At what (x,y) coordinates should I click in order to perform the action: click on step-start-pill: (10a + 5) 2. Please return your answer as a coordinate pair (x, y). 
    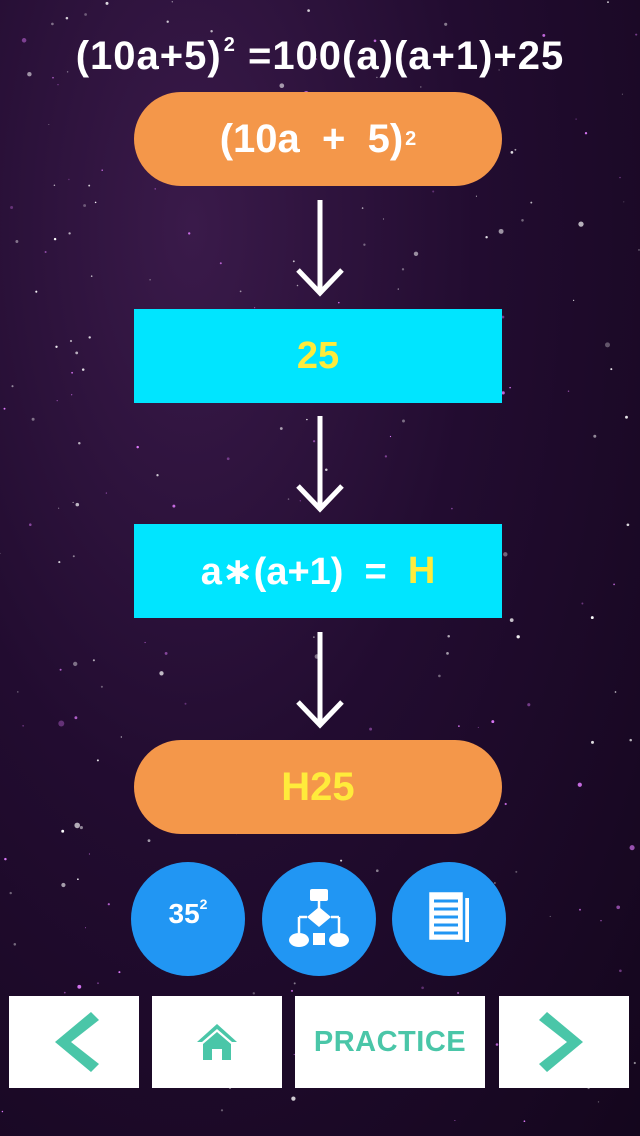
    Looking at the image, I should click on (318, 139).